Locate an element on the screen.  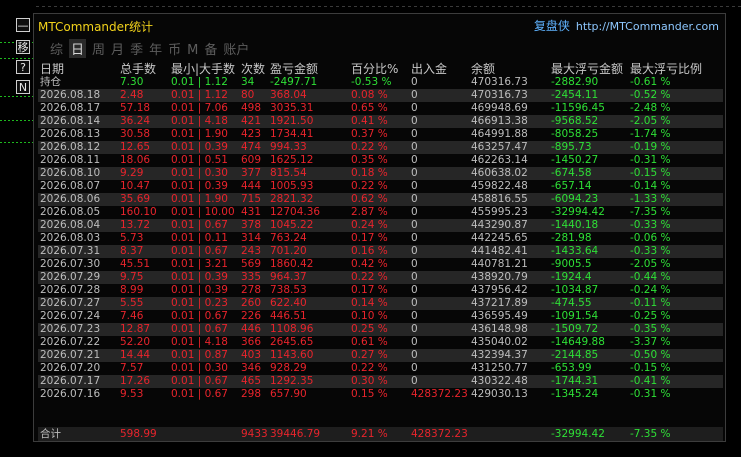
cell-lots: 2.48 is located at coordinates (132, 95).